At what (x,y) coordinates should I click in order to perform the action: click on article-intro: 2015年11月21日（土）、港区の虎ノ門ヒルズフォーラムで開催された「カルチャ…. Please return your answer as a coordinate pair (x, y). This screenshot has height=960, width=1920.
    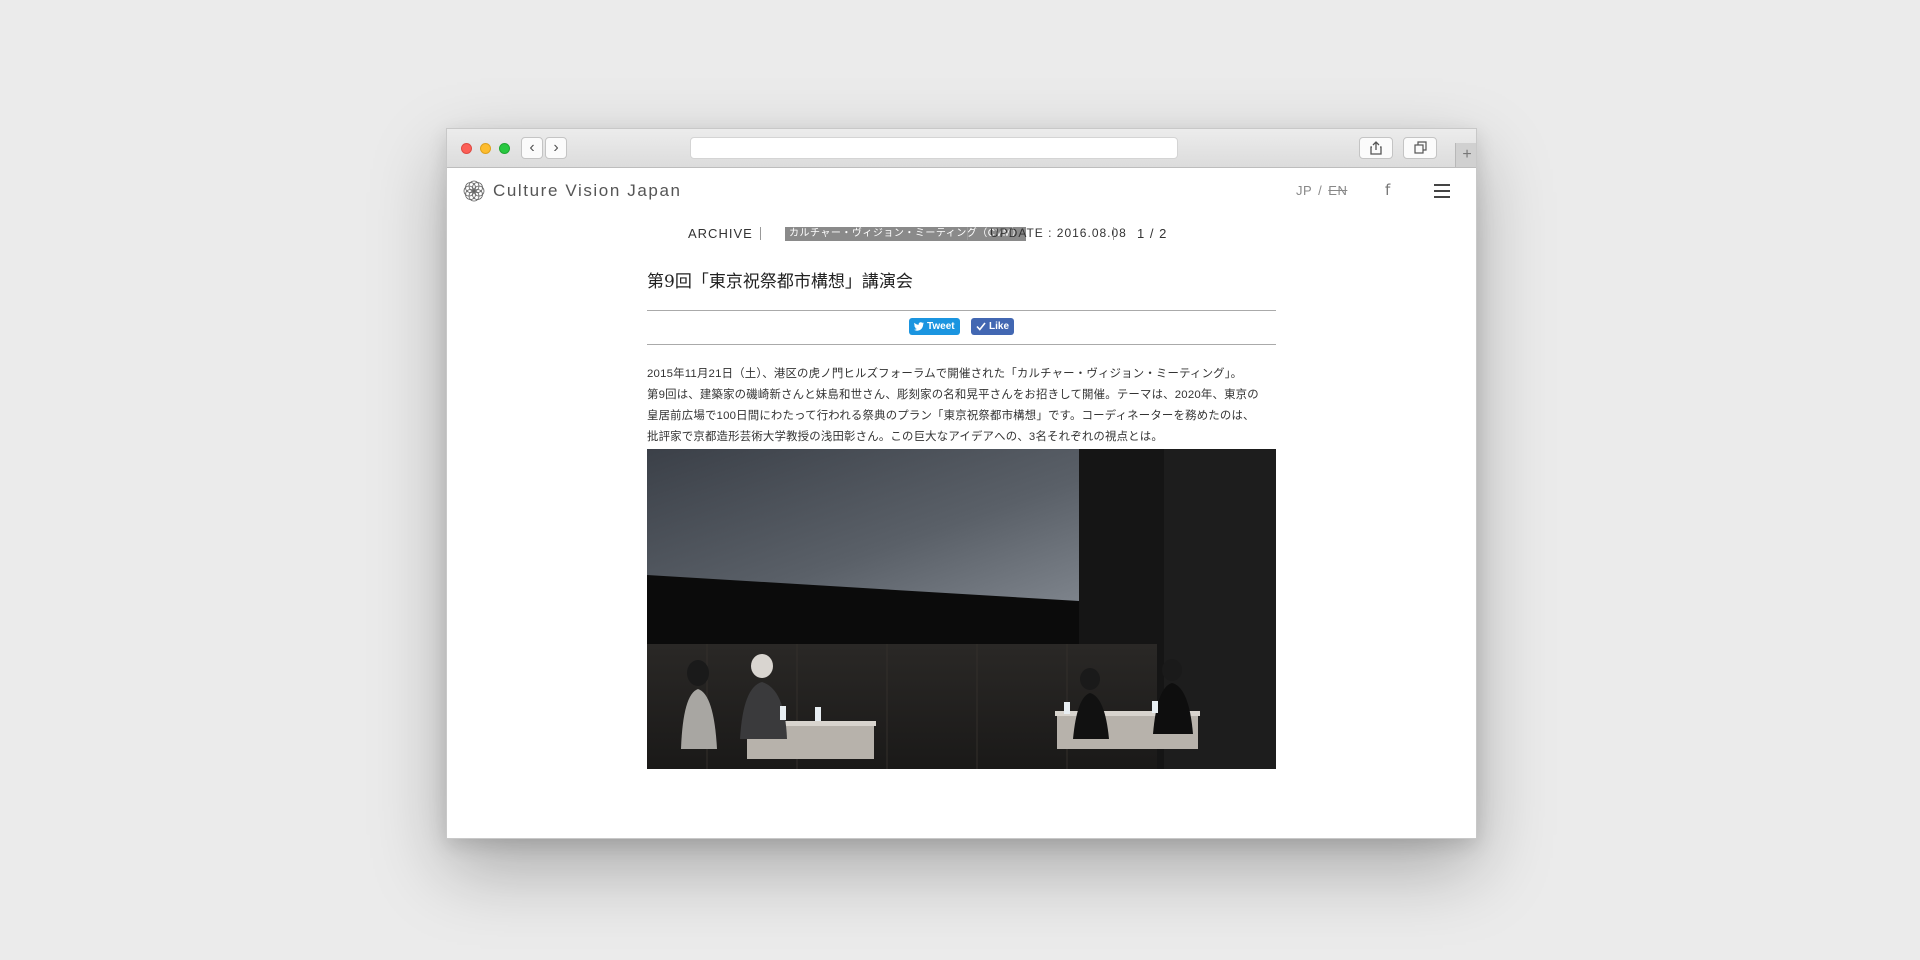
    Looking at the image, I should click on (961, 406).